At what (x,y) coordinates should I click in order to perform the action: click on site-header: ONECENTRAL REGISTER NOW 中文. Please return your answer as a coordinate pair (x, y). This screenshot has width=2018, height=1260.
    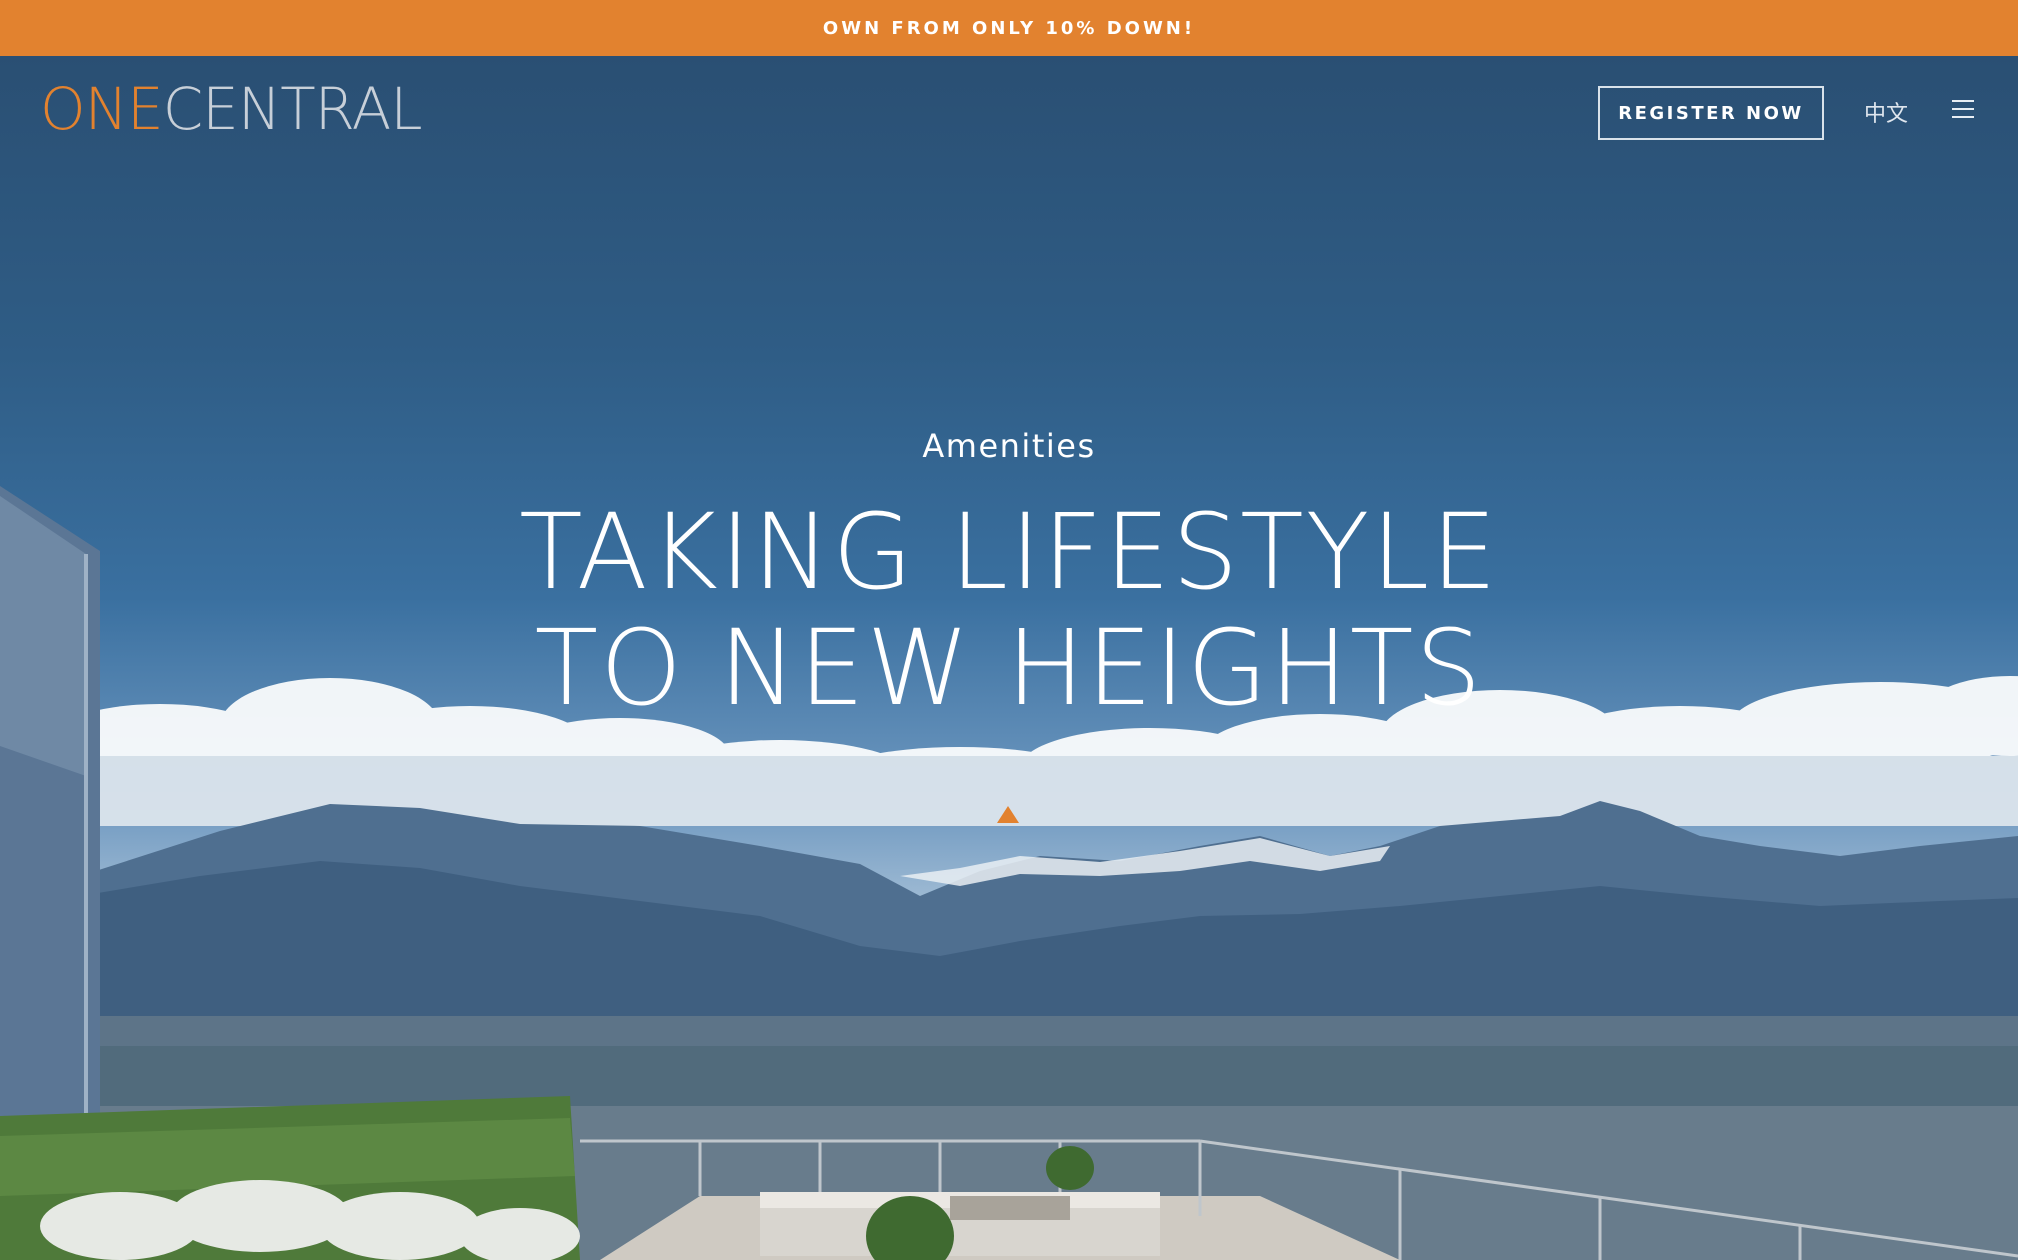
    Looking at the image, I should click on (1009, 112).